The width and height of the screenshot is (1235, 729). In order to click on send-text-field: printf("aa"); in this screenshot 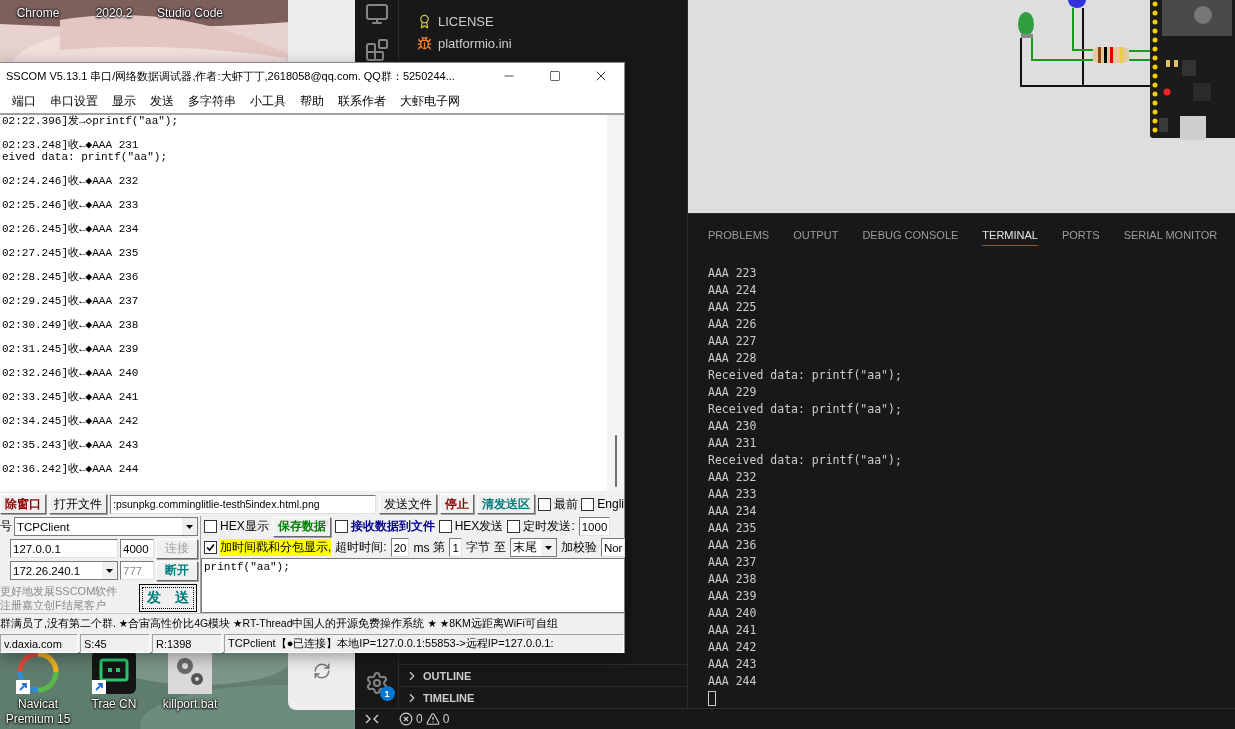, I will do `click(413, 585)`.